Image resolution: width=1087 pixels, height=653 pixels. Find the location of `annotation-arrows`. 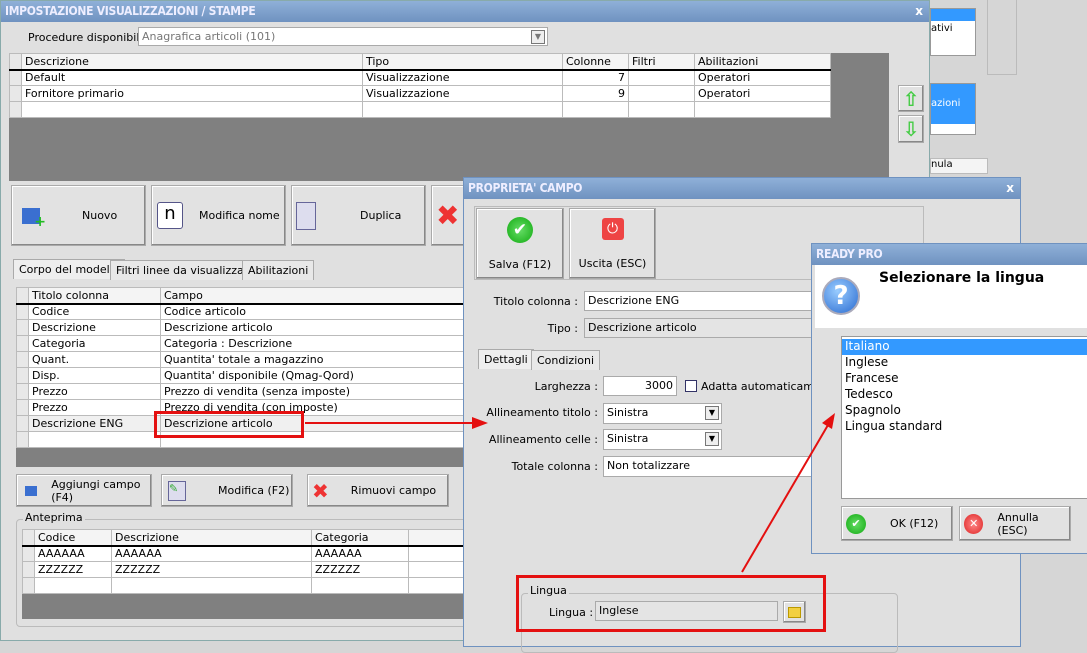

annotation-arrows is located at coordinates (570, 493).